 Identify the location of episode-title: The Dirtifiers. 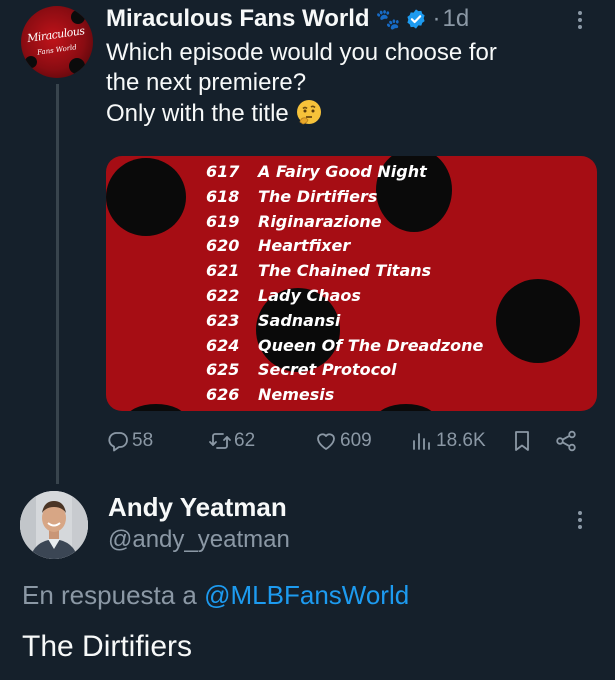
(318, 196).